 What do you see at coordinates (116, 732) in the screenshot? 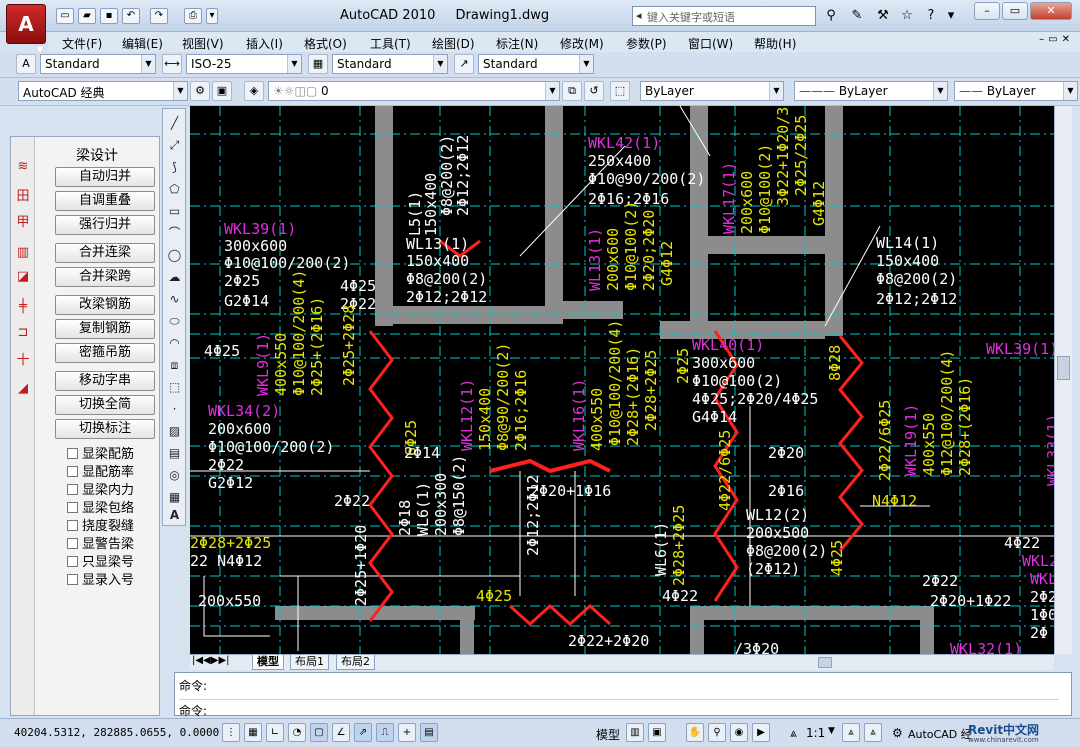
I see `coordinate-readout: 40204.5312, 282885.0655, 0.0000` at bounding box center [116, 732].